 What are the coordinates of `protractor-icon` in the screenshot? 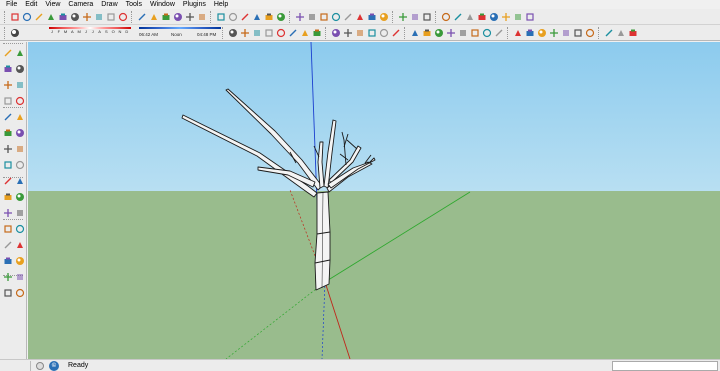 It's located at (7, 196).